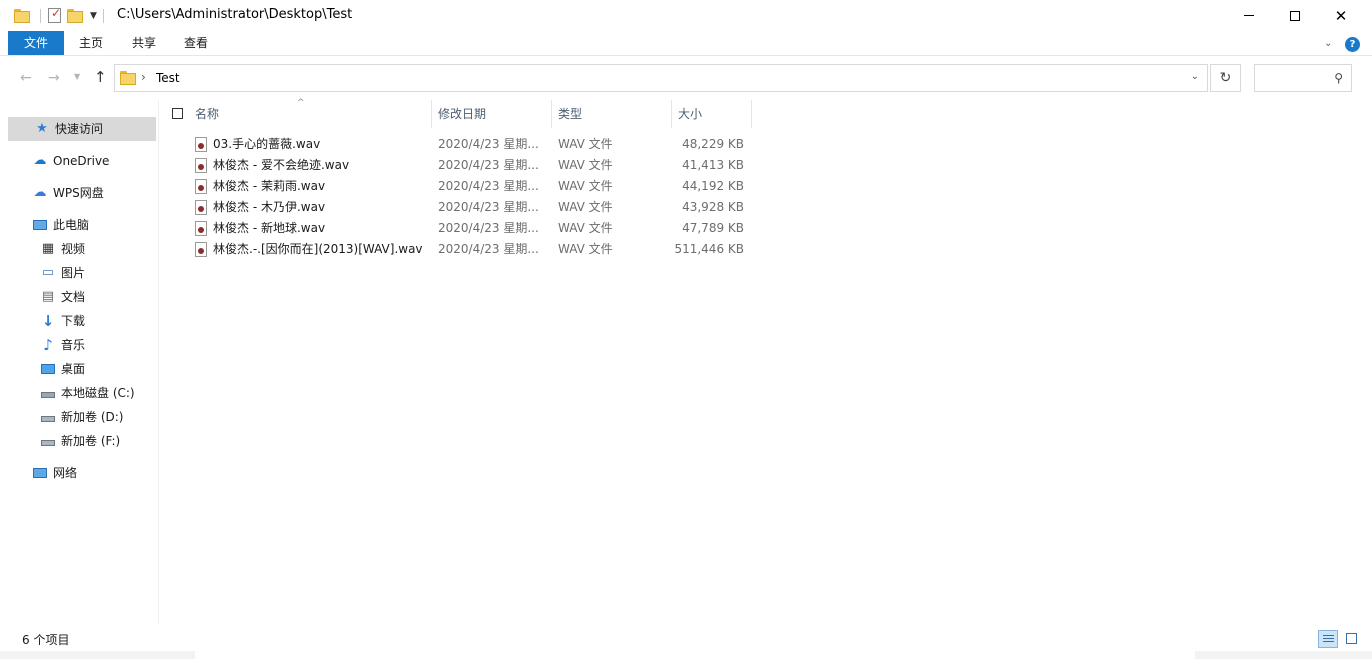 This screenshot has width=1372, height=659. I want to click on sidebar-item-documents: ▤ 文档, so click(62, 297).